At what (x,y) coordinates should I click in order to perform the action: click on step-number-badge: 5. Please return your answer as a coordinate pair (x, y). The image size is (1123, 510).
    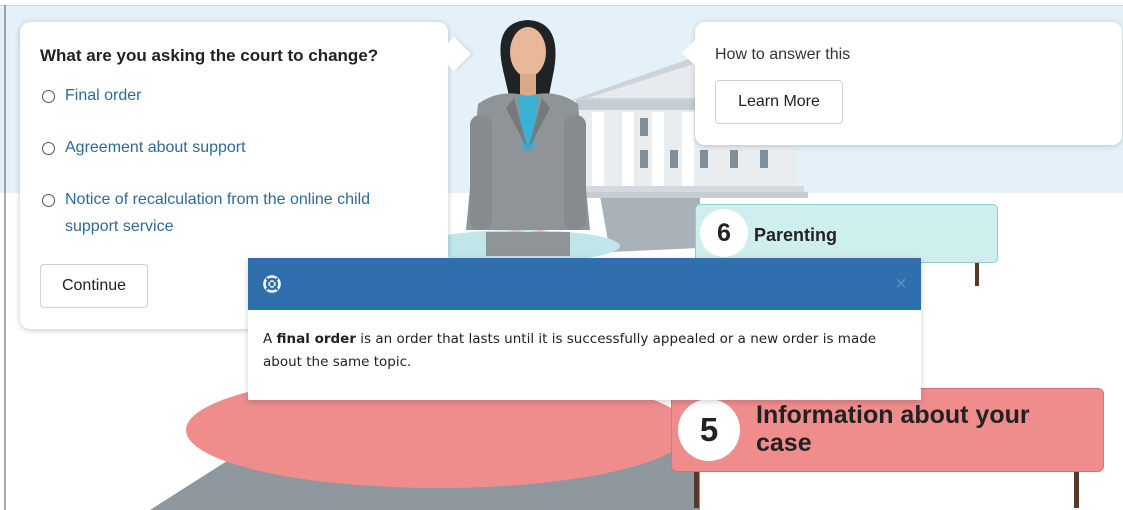
    Looking at the image, I should click on (709, 430).